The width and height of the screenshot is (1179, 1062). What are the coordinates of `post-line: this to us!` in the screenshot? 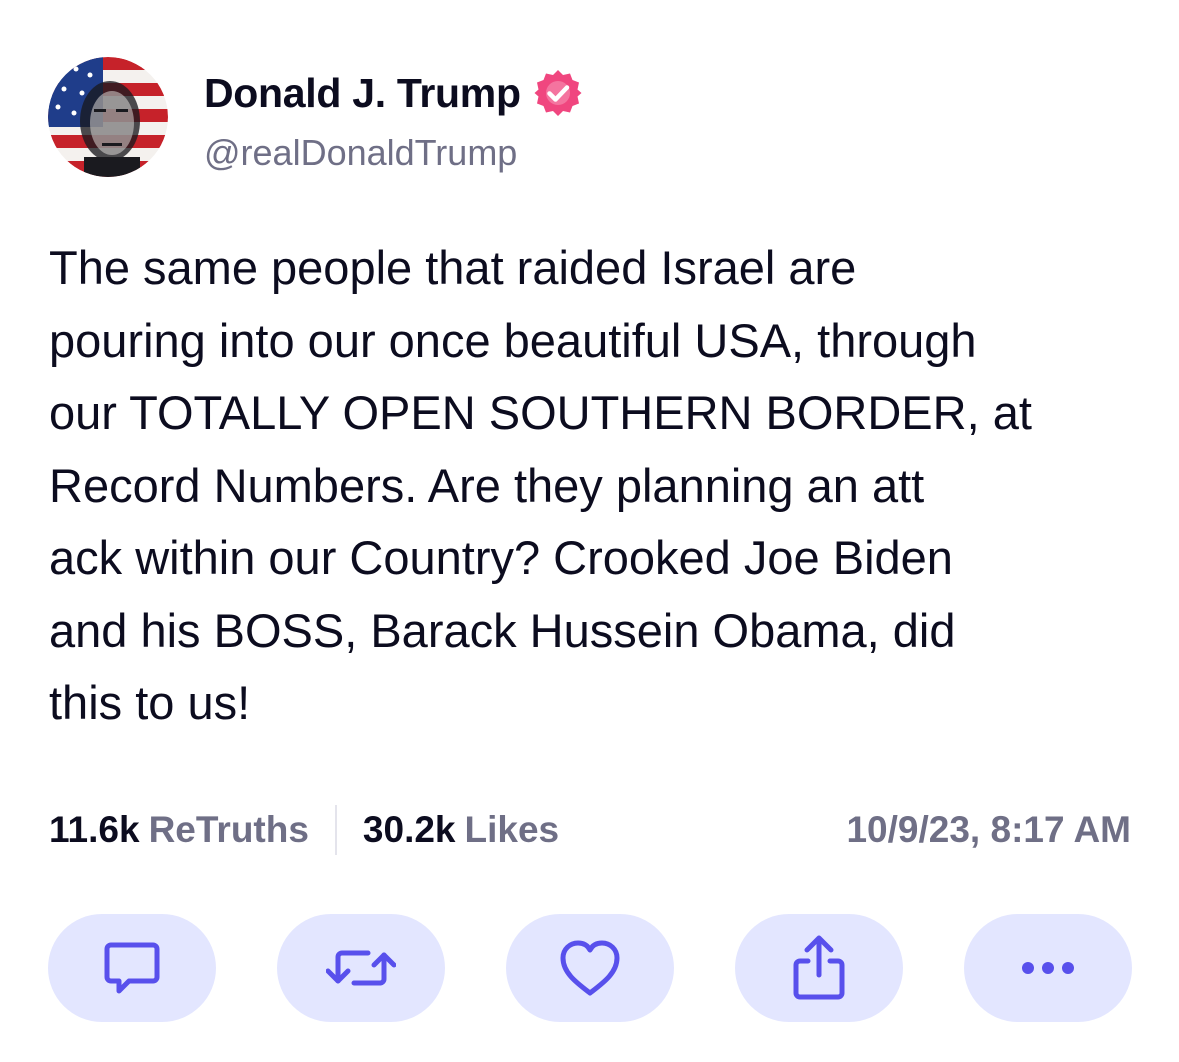 It's located at (150, 702).